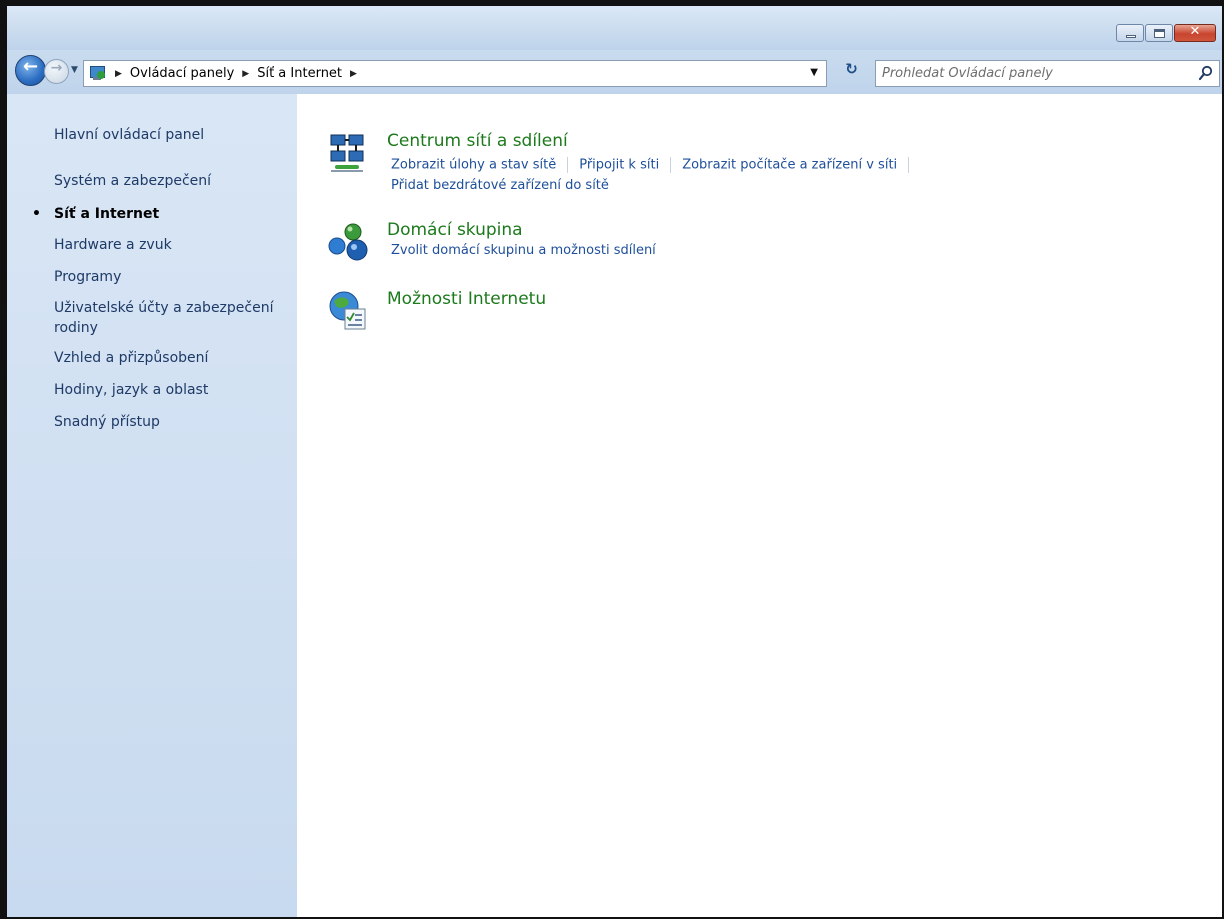 This screenshot has width=1224, height=919. Describe the element at coordinates (56, 68) in the screenshot. I see `forward-arrow-icon: →` at that location.